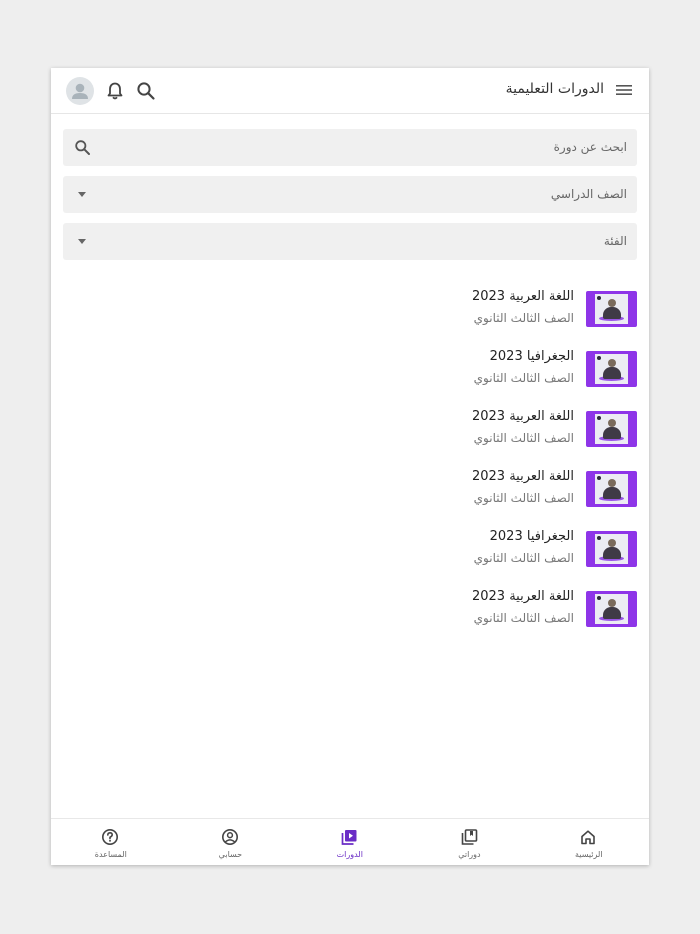 This screenshot has width=700, height=934. Describe the element at coordinates (589, 854) in the screenshot. I see `nav-item-label: الرئيسية` at that location.